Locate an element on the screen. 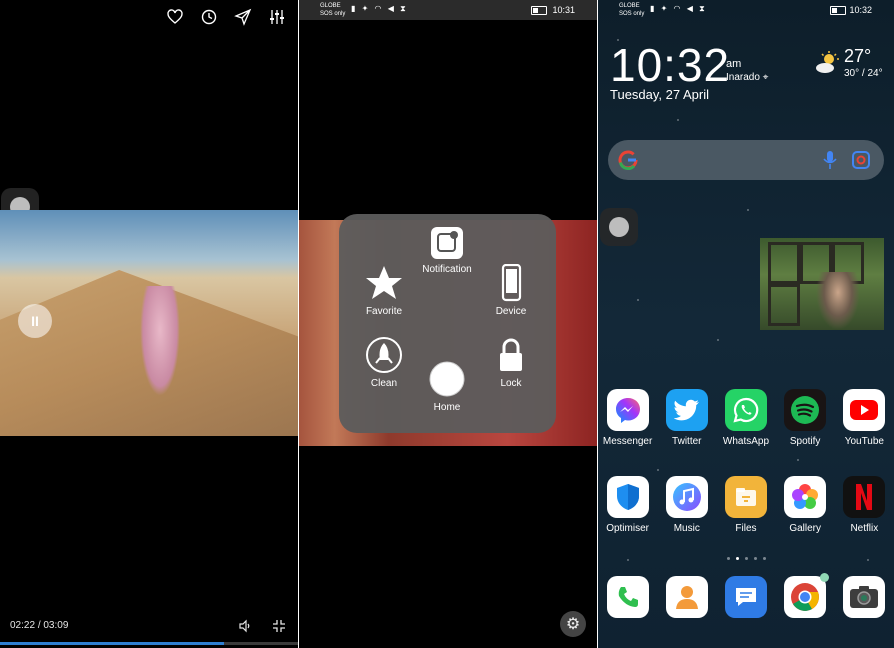 This screenshot has width=894, height=648. star-icon is located at coordinates (384, 282).